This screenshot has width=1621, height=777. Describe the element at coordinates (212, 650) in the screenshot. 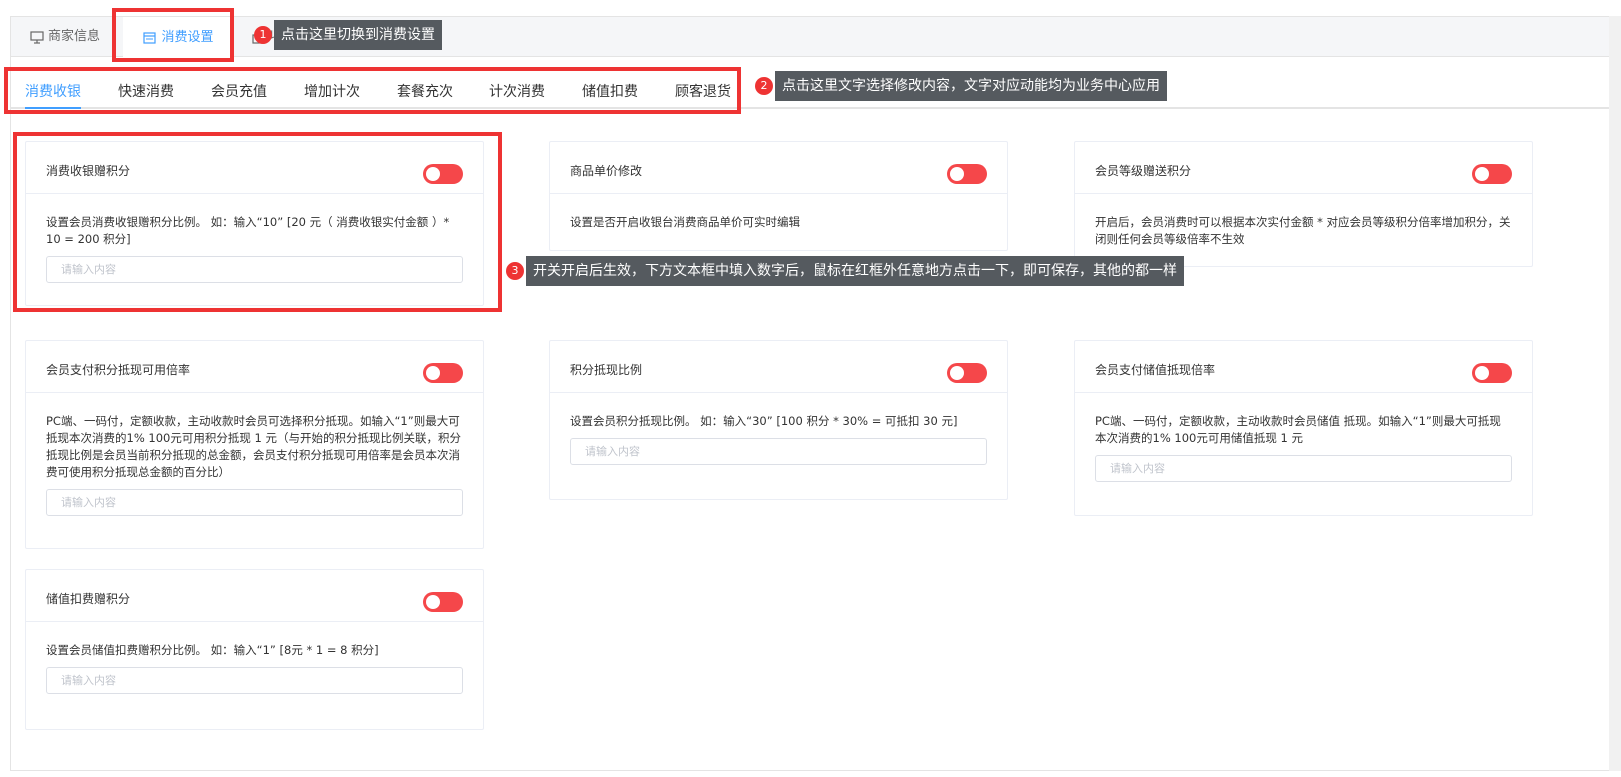

I see `card-description: 设置会员储值扣费赠积分比例。 如：输入“1” [8元 * 1 = 8 积分]` at that location.